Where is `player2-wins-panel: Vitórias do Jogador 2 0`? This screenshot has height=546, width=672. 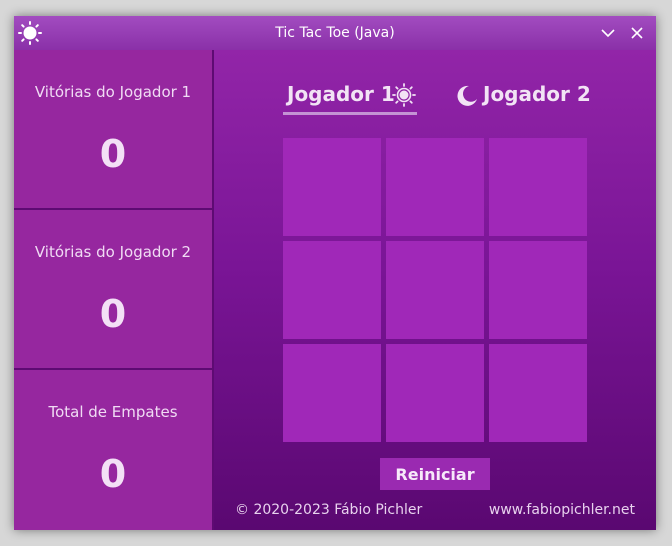
player2-wins-panel: Vitórias do Jogador 2 0 is located at coordinates (114, 290).